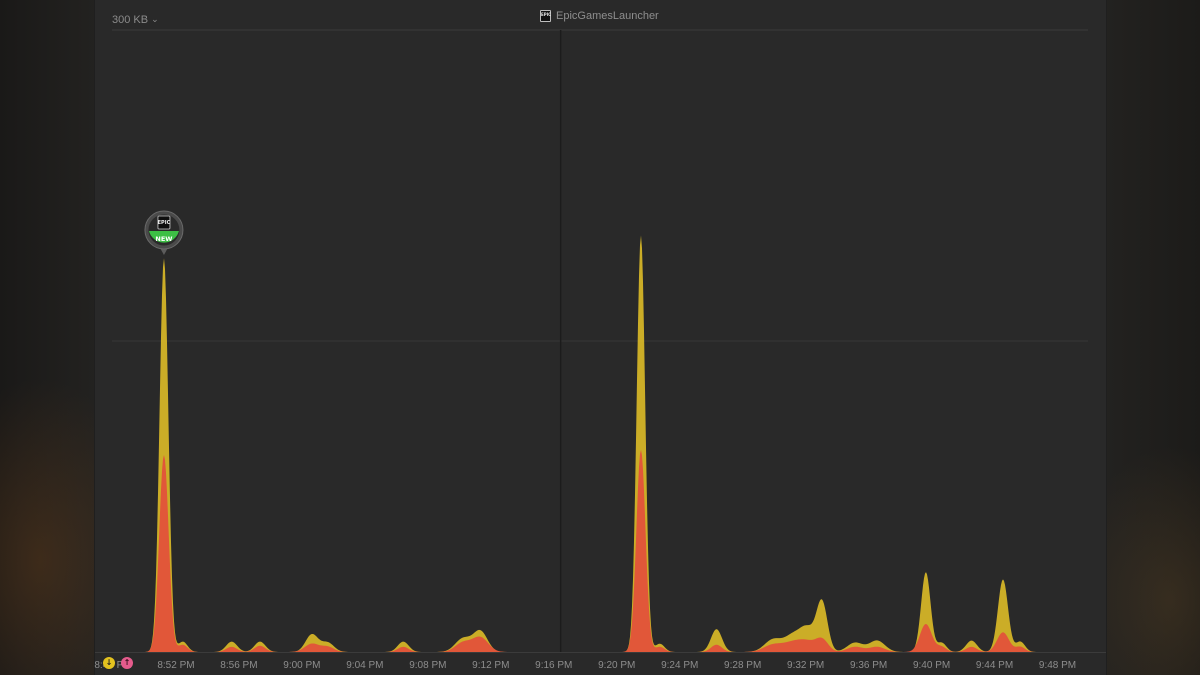 Image resolution: width=1200 pixels, height=675 pixels. What do you see at coordinates (868, 665) in the screenshot?
I see `x-tick-label: 9:36 PM` at bounding box center [868, 665].